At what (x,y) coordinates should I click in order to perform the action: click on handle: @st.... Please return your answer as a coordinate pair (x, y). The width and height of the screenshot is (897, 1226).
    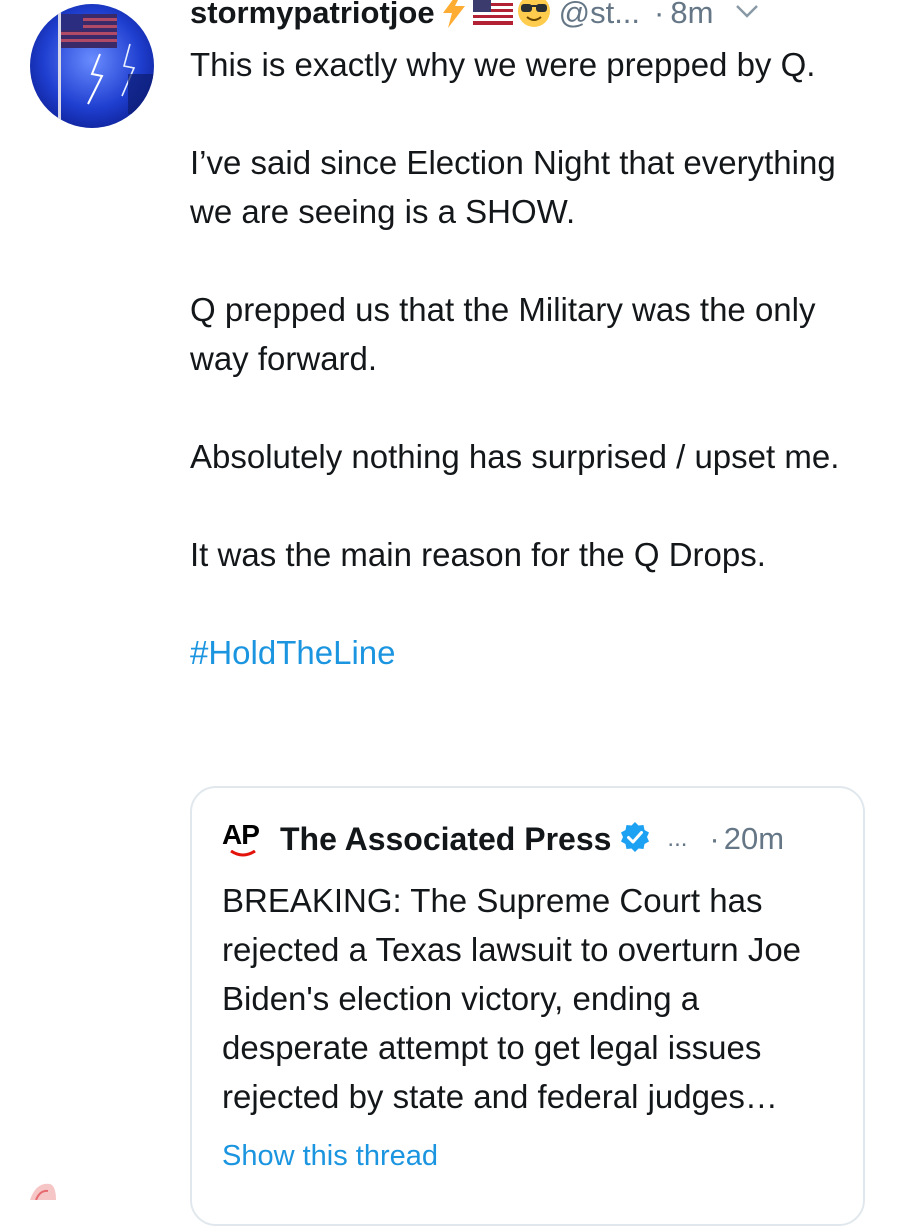
    Looking at the image, I should click on (599, 15).